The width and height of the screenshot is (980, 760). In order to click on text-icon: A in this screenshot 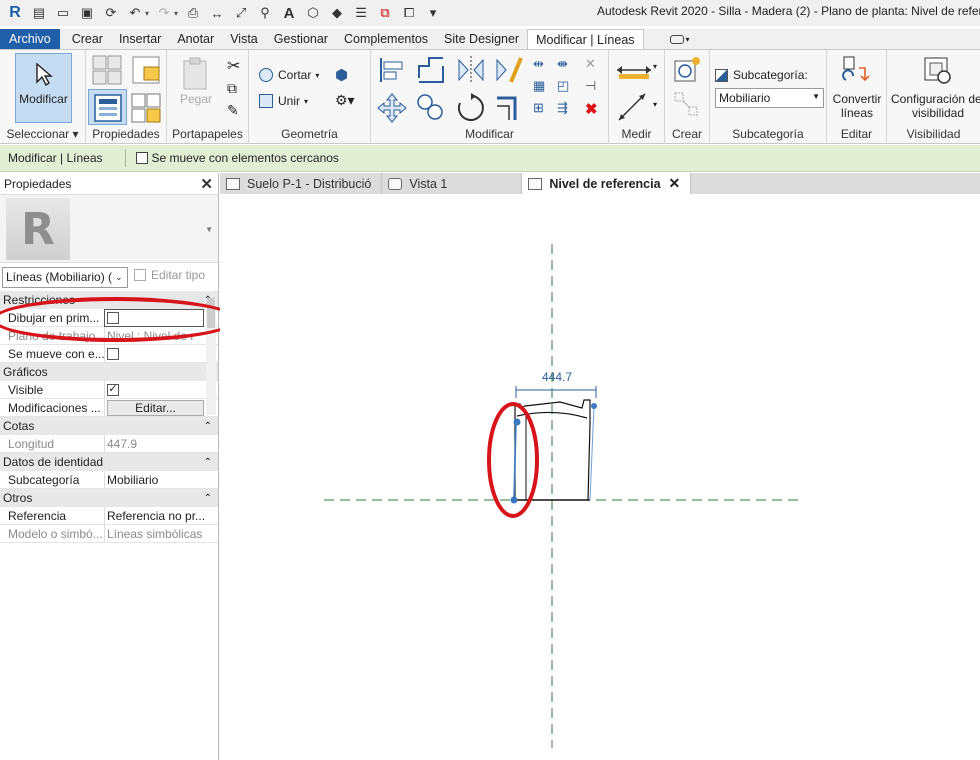, I will do `click(289, 13)`.